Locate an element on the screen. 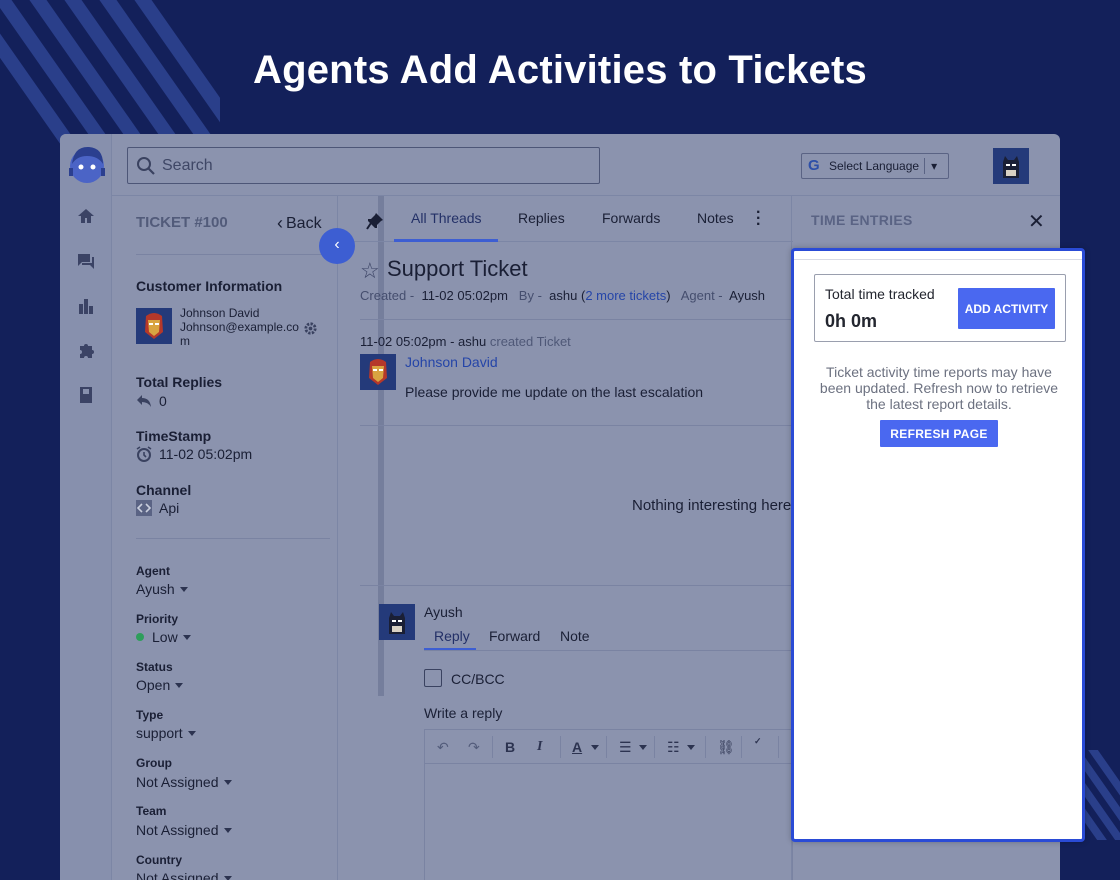 The image size is (1120, 880). language-selector: G Select Language ▾ is located at coordinates (875, 166).